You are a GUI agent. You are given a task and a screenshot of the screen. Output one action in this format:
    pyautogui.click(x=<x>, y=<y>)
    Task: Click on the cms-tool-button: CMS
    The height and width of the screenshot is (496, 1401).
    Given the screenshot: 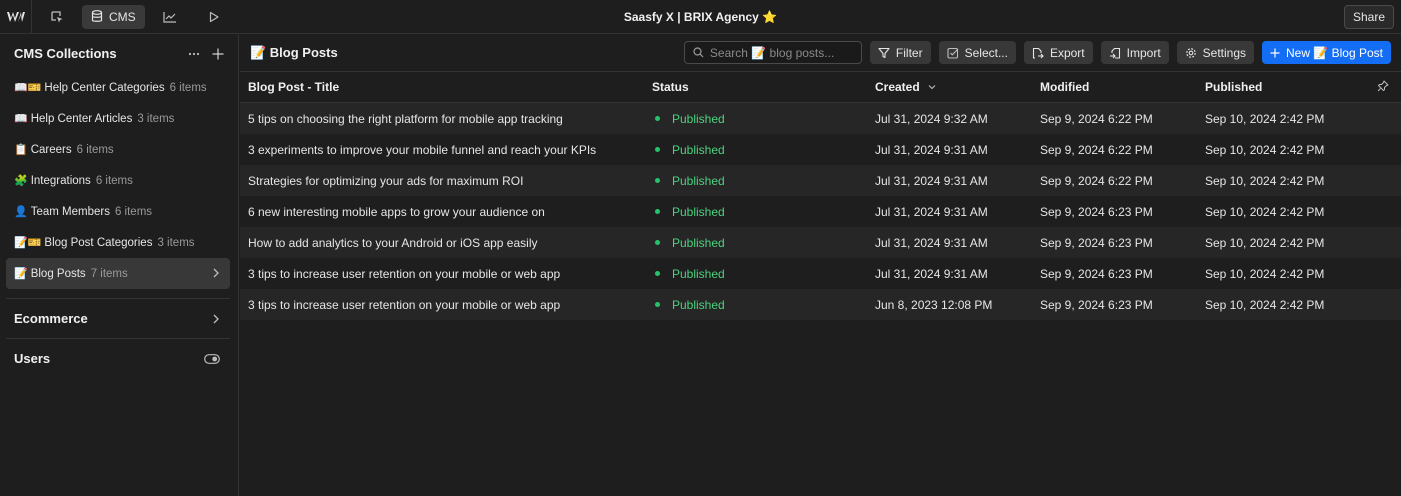 What is the action you would take?
    pyautogui.click(x=113, y=16)
    